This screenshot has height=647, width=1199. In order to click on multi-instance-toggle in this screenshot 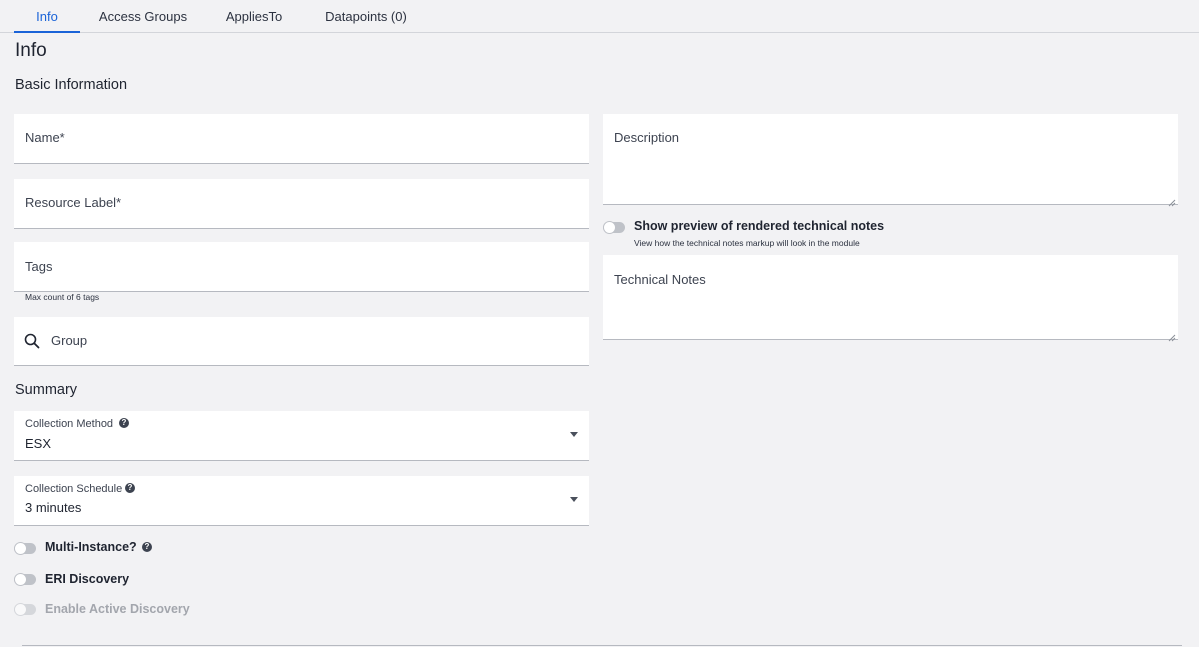, I will do `click(25, 548)`.